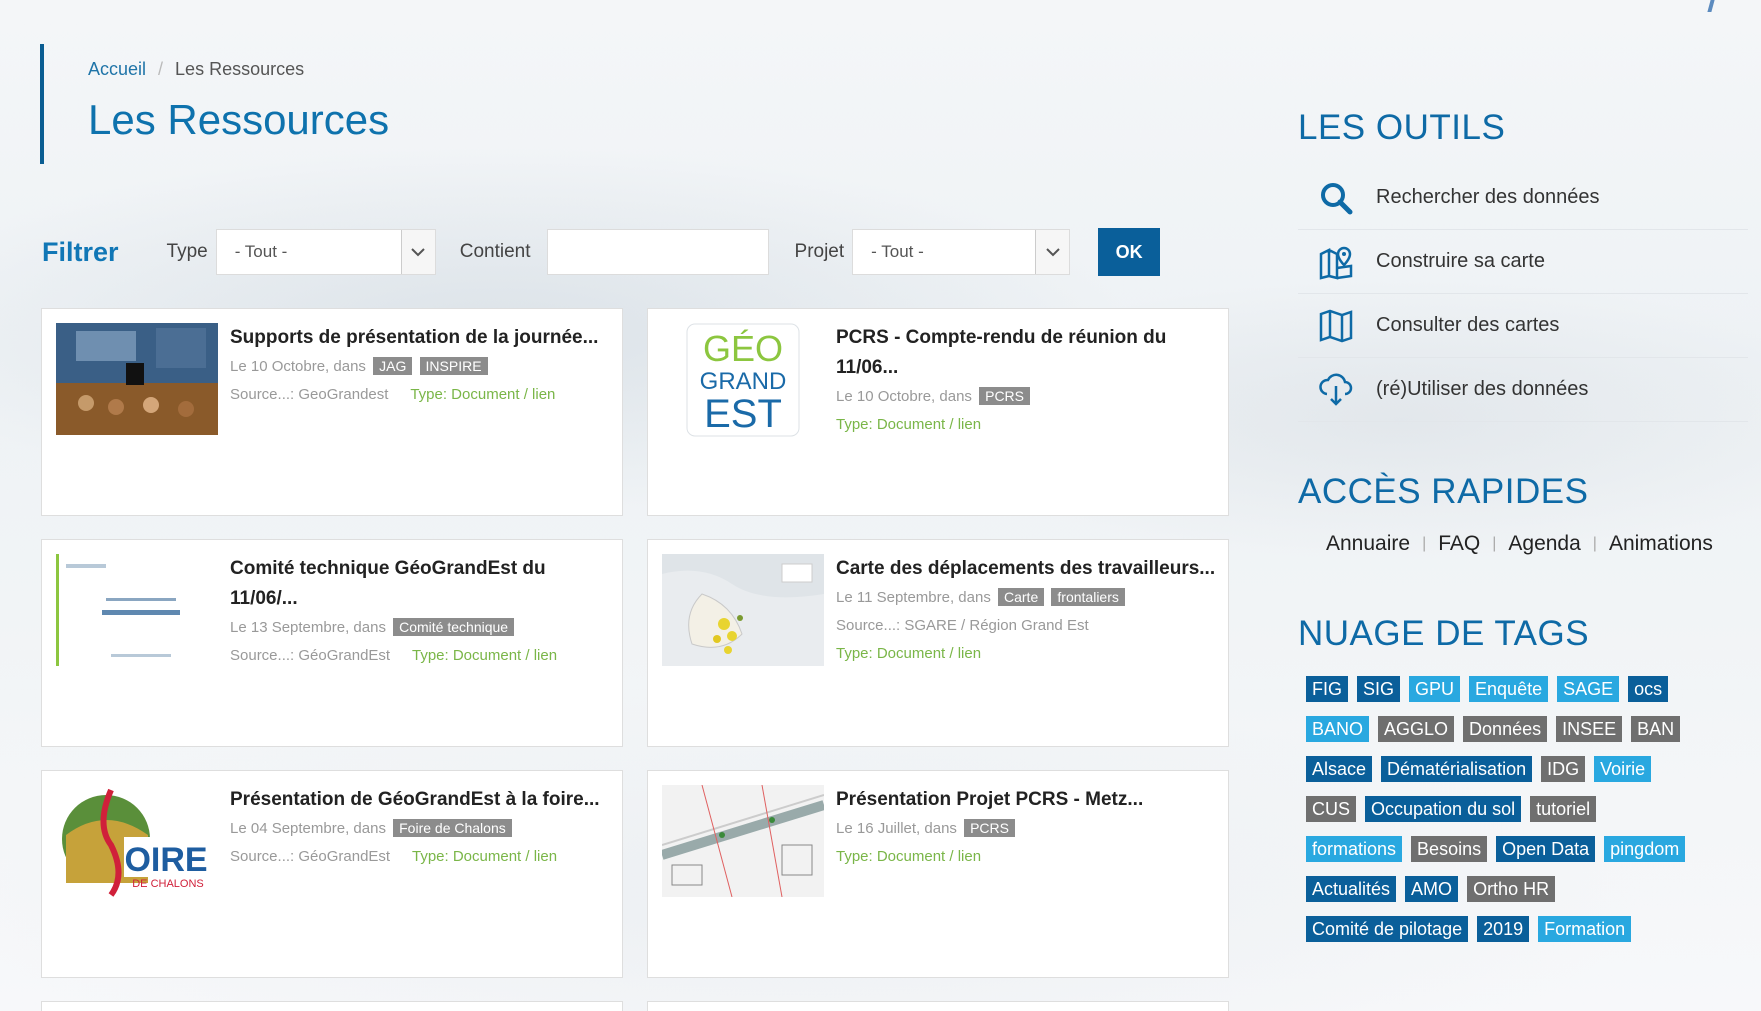 This screenshot has width=1761, height=1011. Describe the element at coordinates (1088, 597) in the screenshot. I see `card-tag: frontaliers` at that location.